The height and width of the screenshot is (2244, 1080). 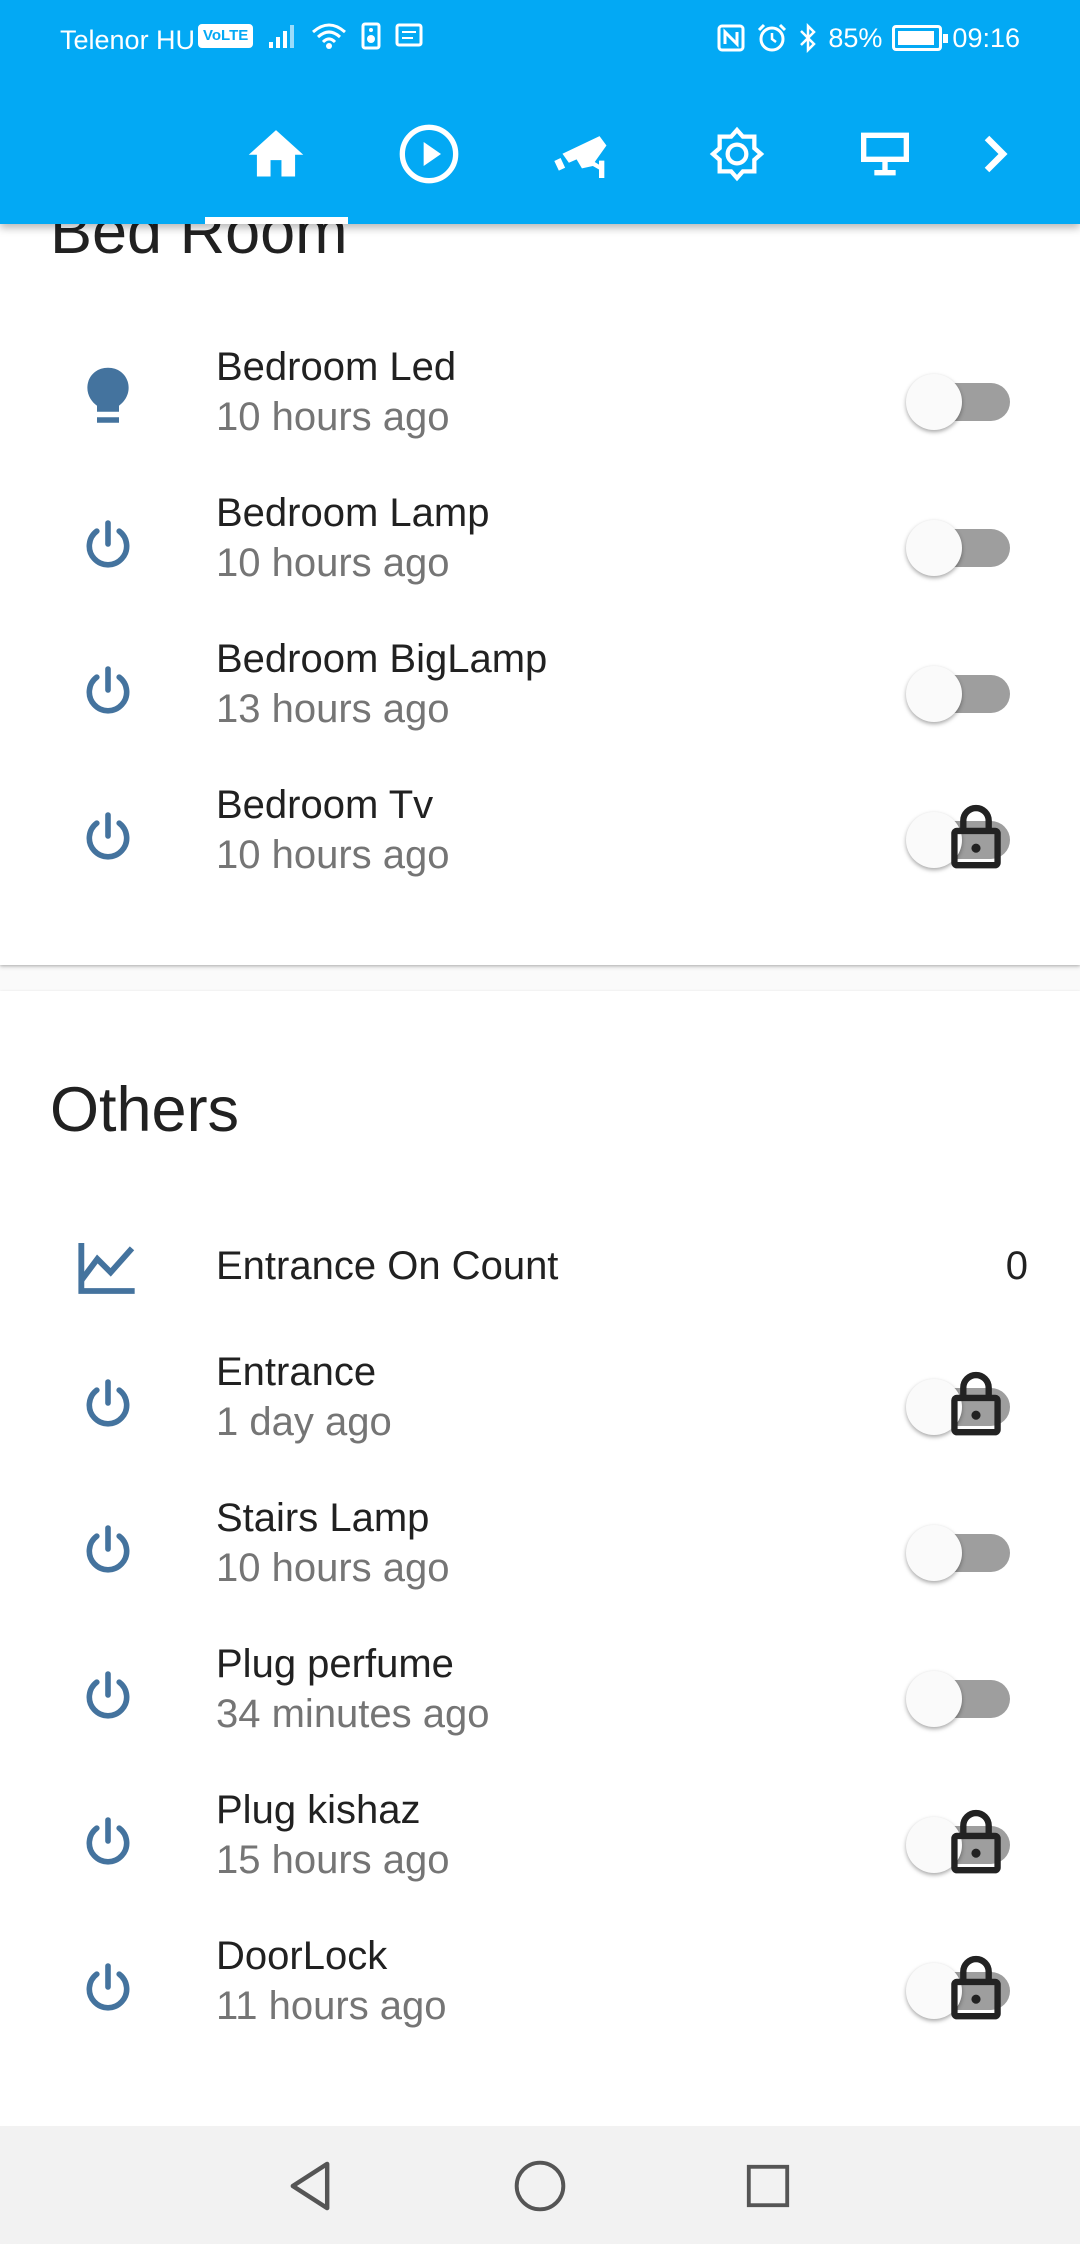 I want to click on entity-last-changed: 15 hours ago, so click(x=333, y=1860).